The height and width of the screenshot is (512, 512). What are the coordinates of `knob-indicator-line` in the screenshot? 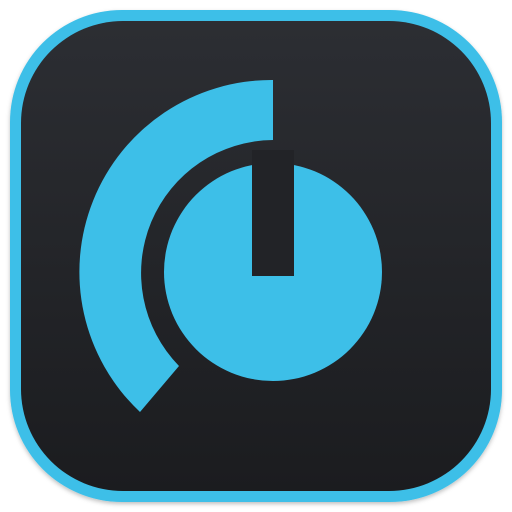 It's located at (273, 211).